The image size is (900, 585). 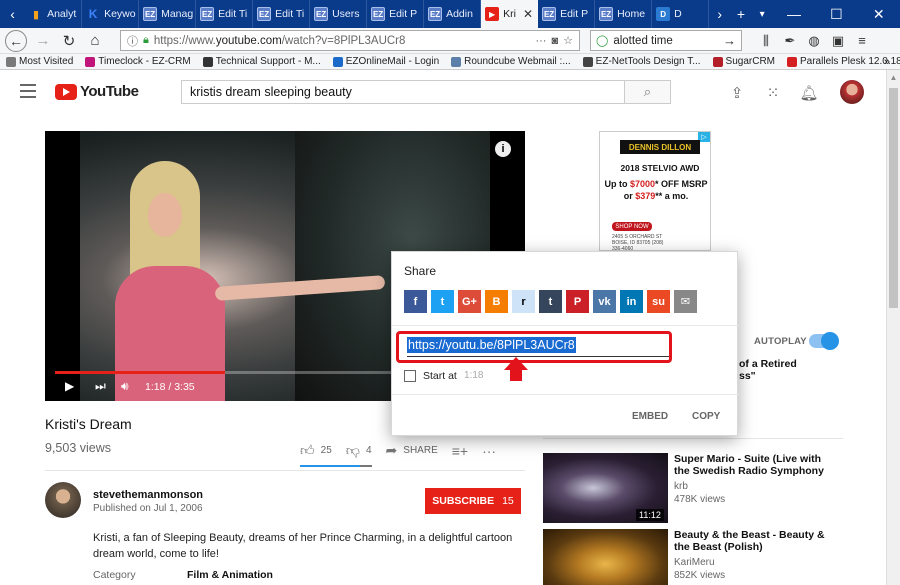 What do you see at coordinates (554, 41) in the screenshot?
I see `pocket-icon: ◙` at bounding box center [554, 41].